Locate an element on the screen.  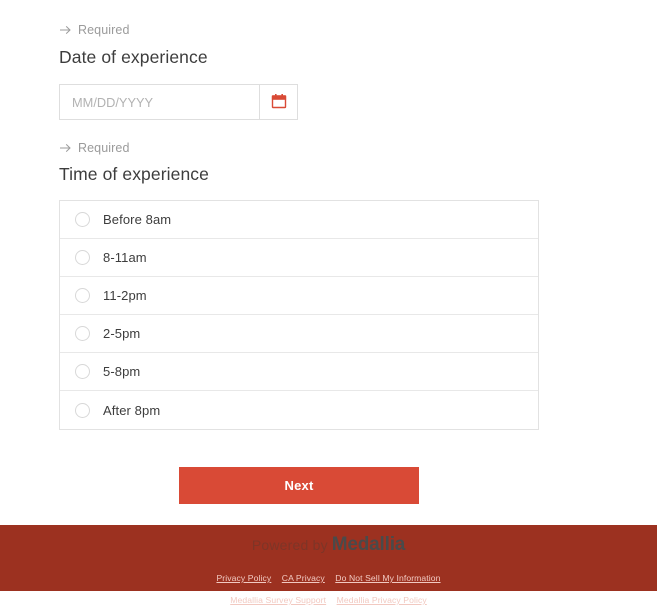
option-label: 5-8pm is located at coordinates (122, 371).